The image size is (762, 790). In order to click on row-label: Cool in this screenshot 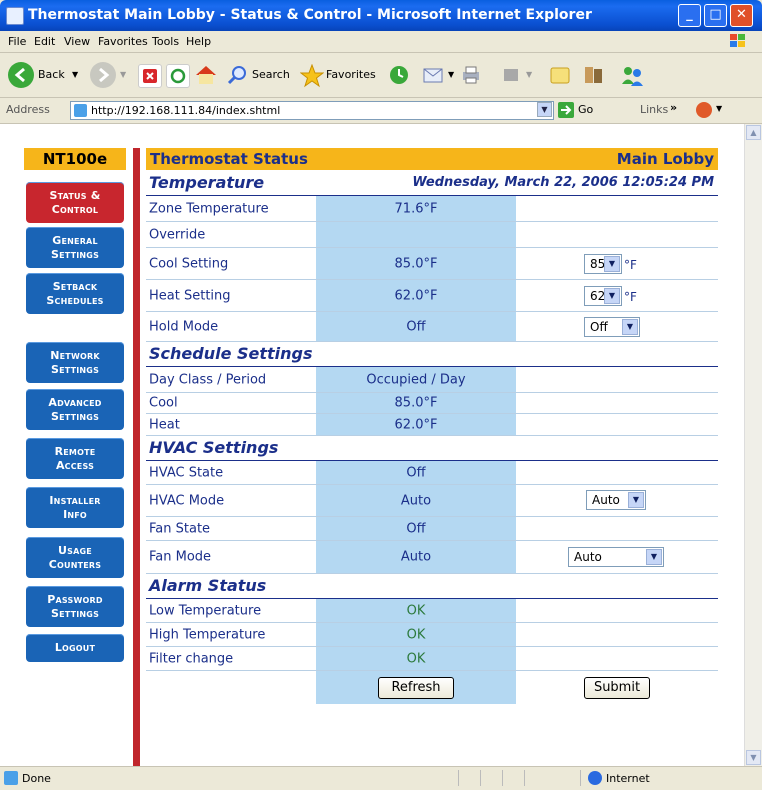, I will do `click(163, 403)`.